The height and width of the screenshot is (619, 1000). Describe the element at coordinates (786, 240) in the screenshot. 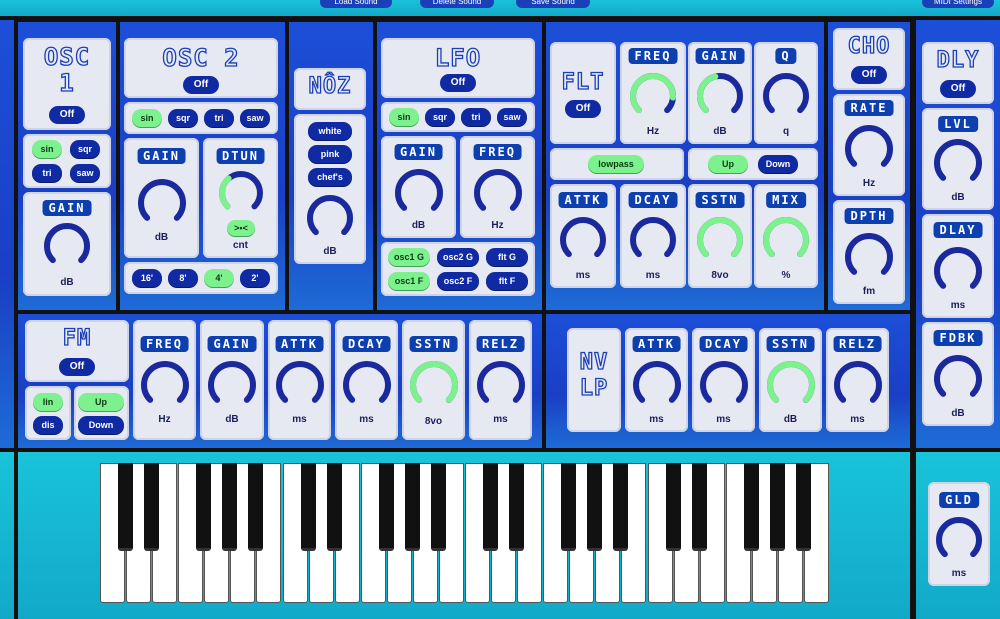

I see `filter-mix-knob` at that location.